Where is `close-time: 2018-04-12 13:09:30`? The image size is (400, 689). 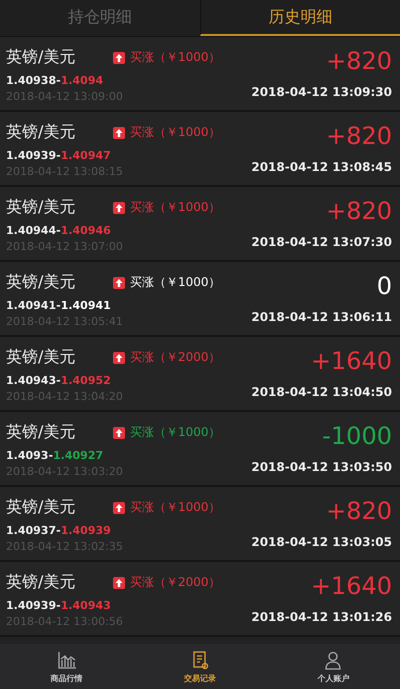 close-time: 2018-04-12 13:09:30 is located at coordinates (321, 92).